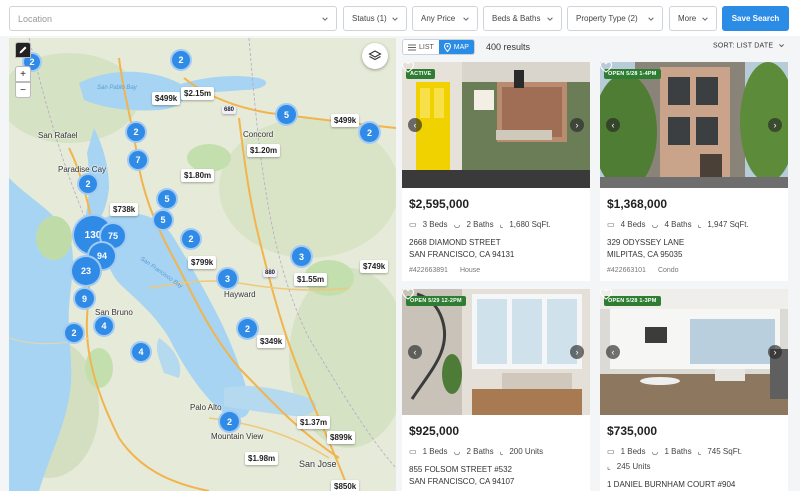 This screenshot has height=491, width=800. What do you see at coordinates (462, 254) in the screenshot?
I see `address-city: SAN FRANCISCO, CA 94131` at bounding box center [462, 254].